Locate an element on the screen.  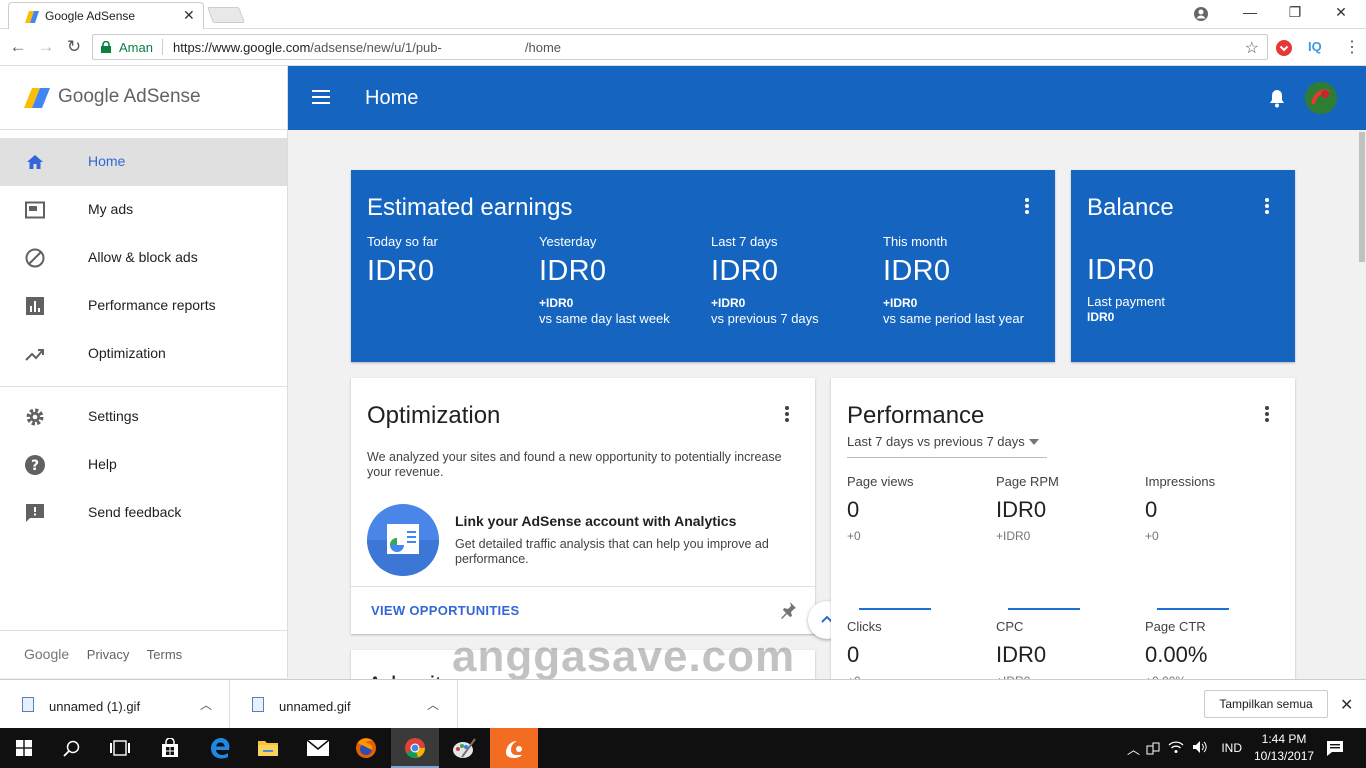
pin-icon is located at coordinates (788, 610).